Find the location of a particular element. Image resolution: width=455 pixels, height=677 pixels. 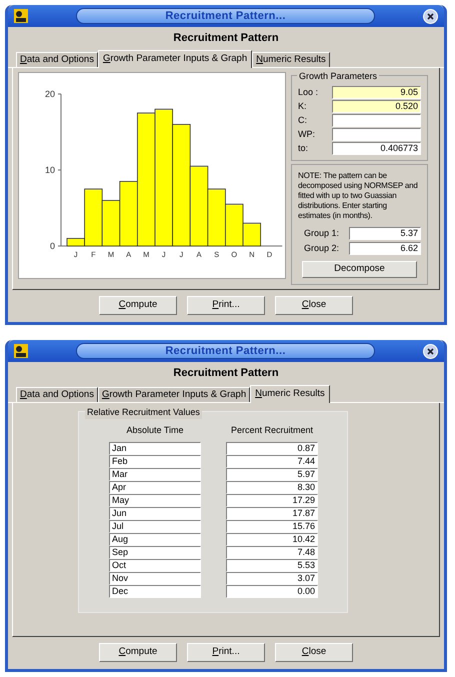

table-cell: Apr is located at coordinates (155, 487).